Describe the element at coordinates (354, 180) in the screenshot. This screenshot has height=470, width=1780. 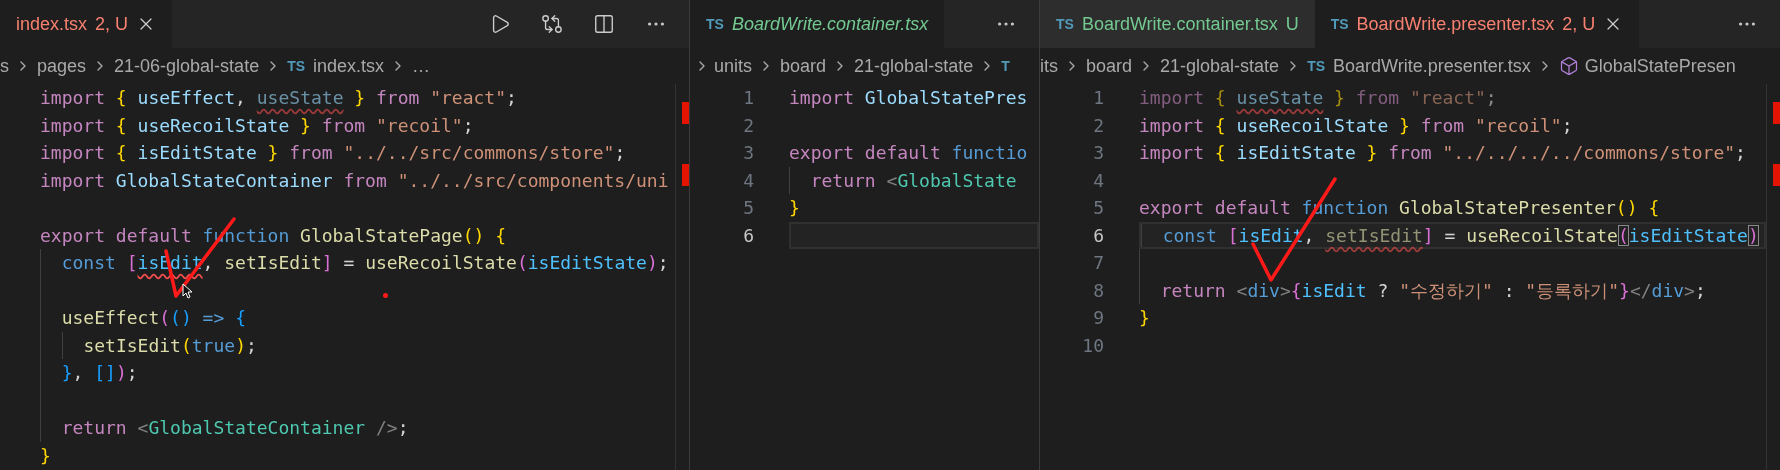
I see `code-line: import GlobalStateContainer from "../../src/components/uni` at that location.